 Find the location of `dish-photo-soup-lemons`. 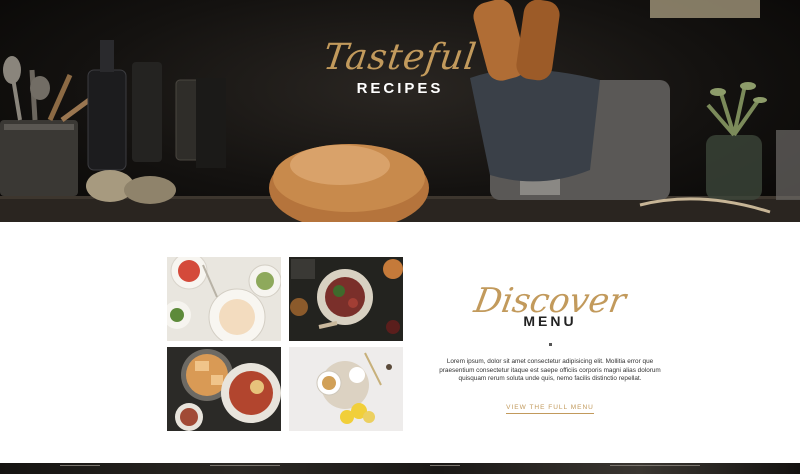

dish-photo-soup-lemons is located at coordinates (346, 389).